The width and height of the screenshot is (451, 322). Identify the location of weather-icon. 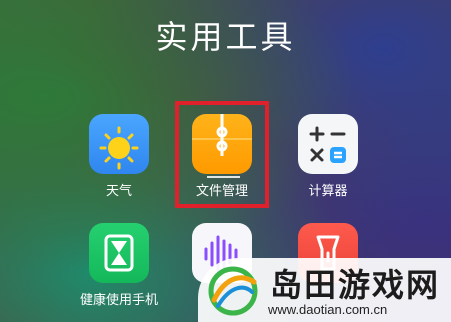
(119, 144).